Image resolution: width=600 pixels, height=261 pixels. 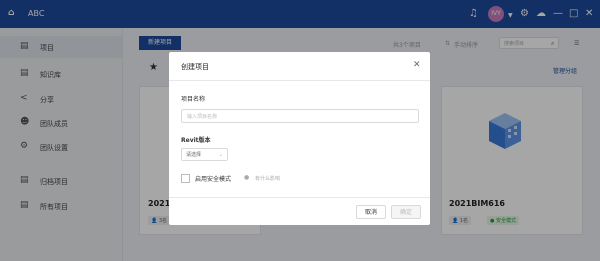 I want to click on project-name-input: 输入项目名称, so click(x=300, y=116).